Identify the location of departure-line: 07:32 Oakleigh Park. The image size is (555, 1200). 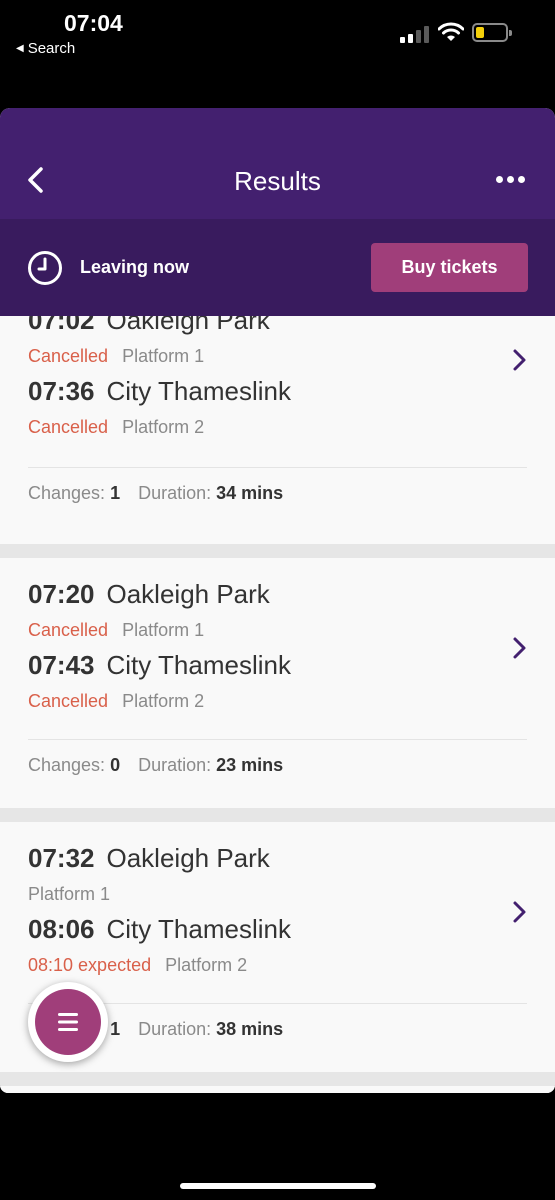
(149, 858).